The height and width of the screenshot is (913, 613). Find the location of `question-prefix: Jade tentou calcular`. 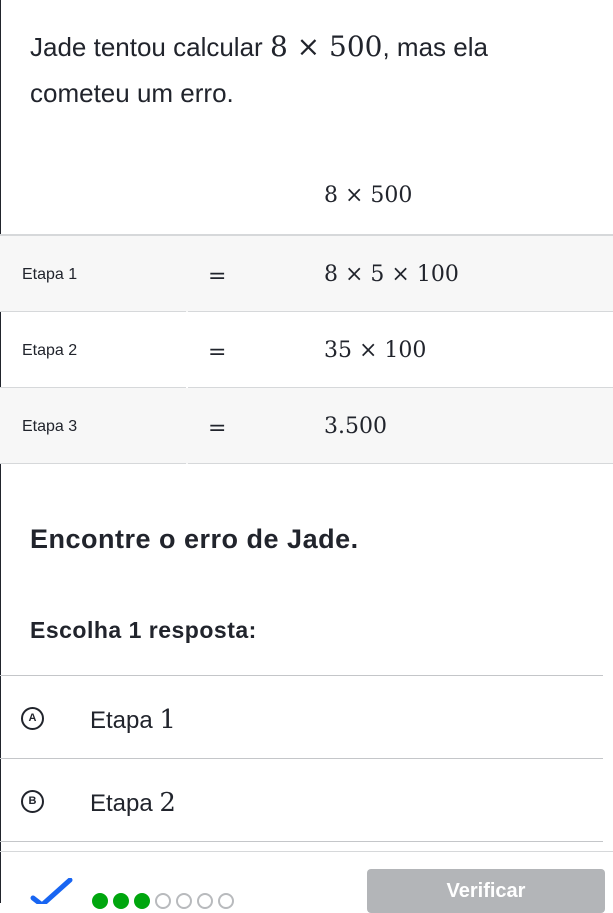

question-prefix: Jade tentou calcular is located at coordinates (150, 47).